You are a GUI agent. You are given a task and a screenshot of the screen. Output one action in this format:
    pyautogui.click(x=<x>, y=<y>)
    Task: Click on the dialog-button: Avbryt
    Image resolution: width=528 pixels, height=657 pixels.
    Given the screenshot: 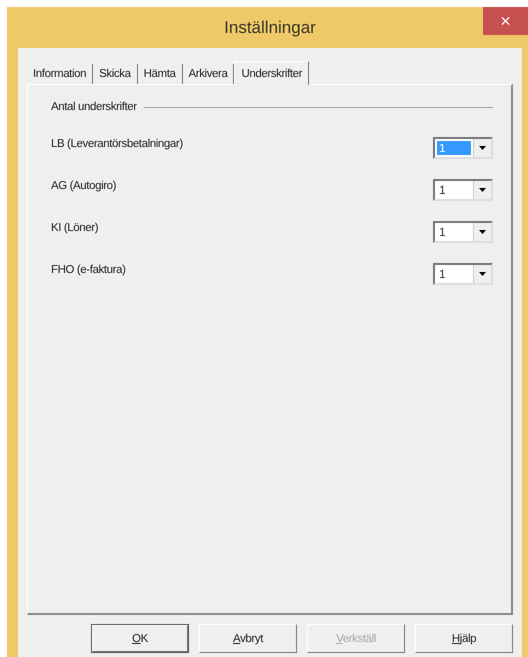 What is the action you would take?
    pyautogui.click(x=248, y=638)
    